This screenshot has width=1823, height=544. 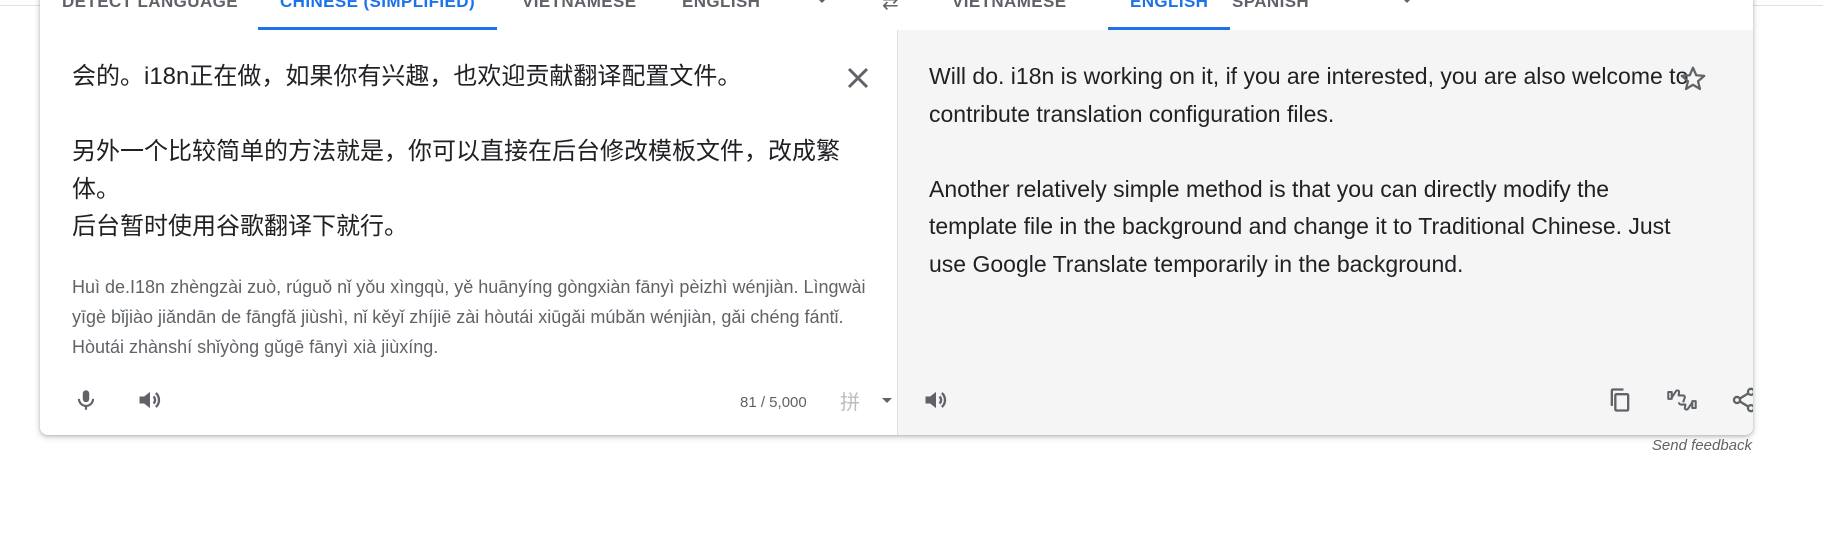 I want to click on microphone-icon, so click(x=86, y=400).